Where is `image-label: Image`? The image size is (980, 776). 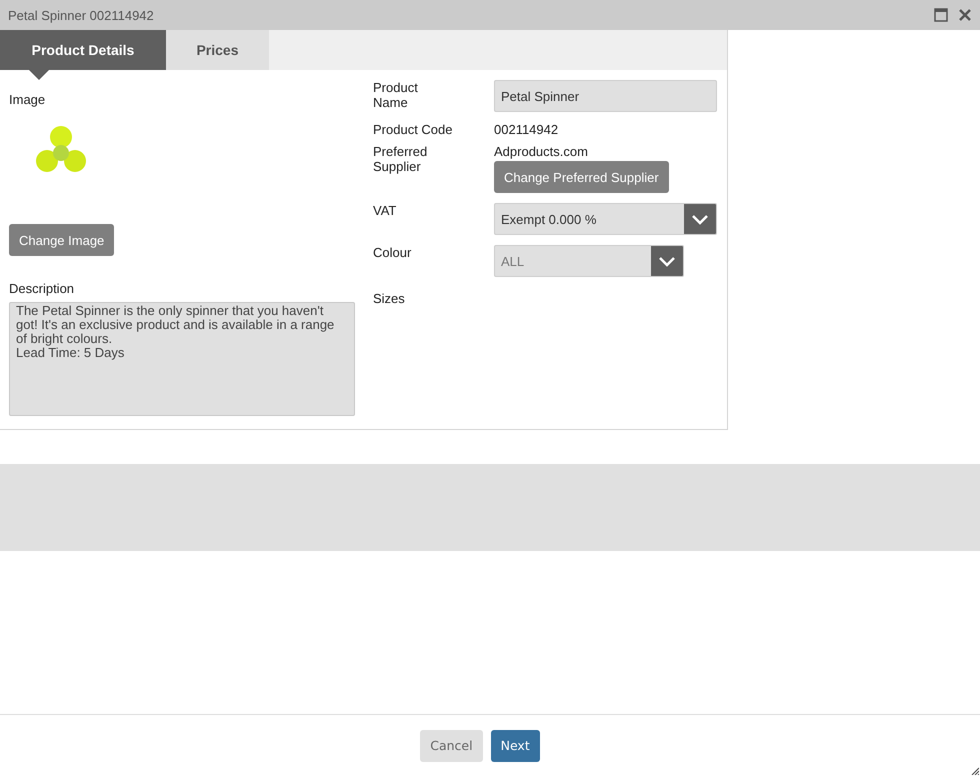 image-label: Image is located at coordinates (27, 99).